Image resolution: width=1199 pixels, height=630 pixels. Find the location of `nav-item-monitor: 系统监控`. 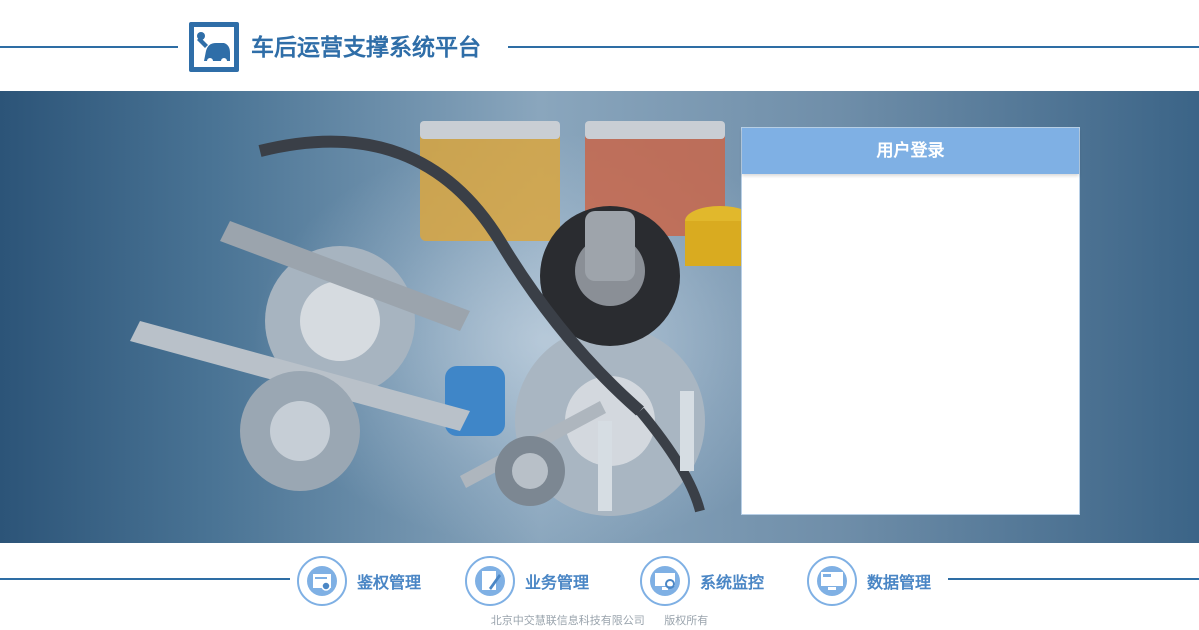

nav-item-monitor: 系统监控 is located at coordinates (710, 581).